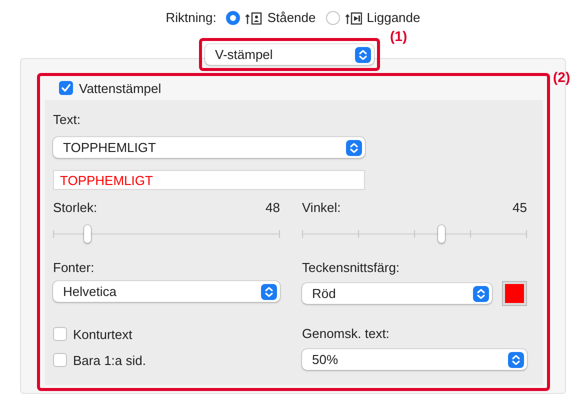  Describe the element at coordinates (393, 18) in the screenshot. I see `radio-label: Liggande` at that location.